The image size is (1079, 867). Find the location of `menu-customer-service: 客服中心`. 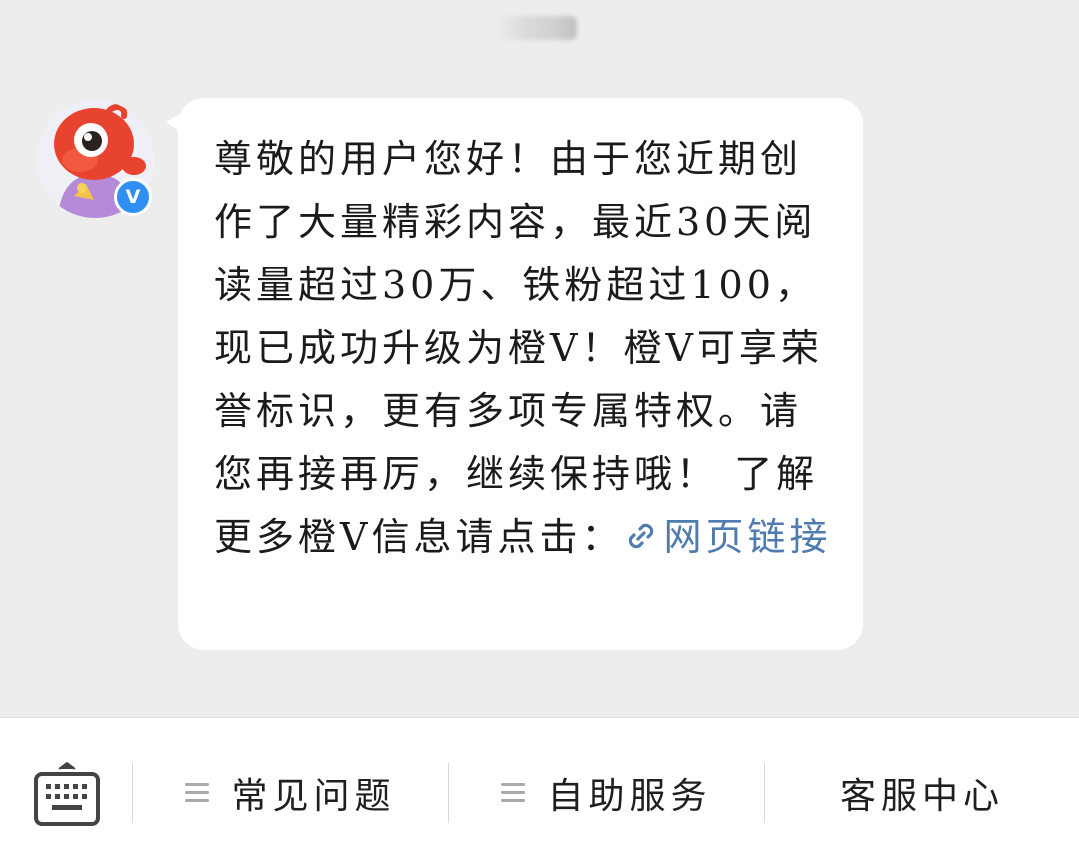

menu-customer-service: 客服中心 is located at coordinates (922, 793).